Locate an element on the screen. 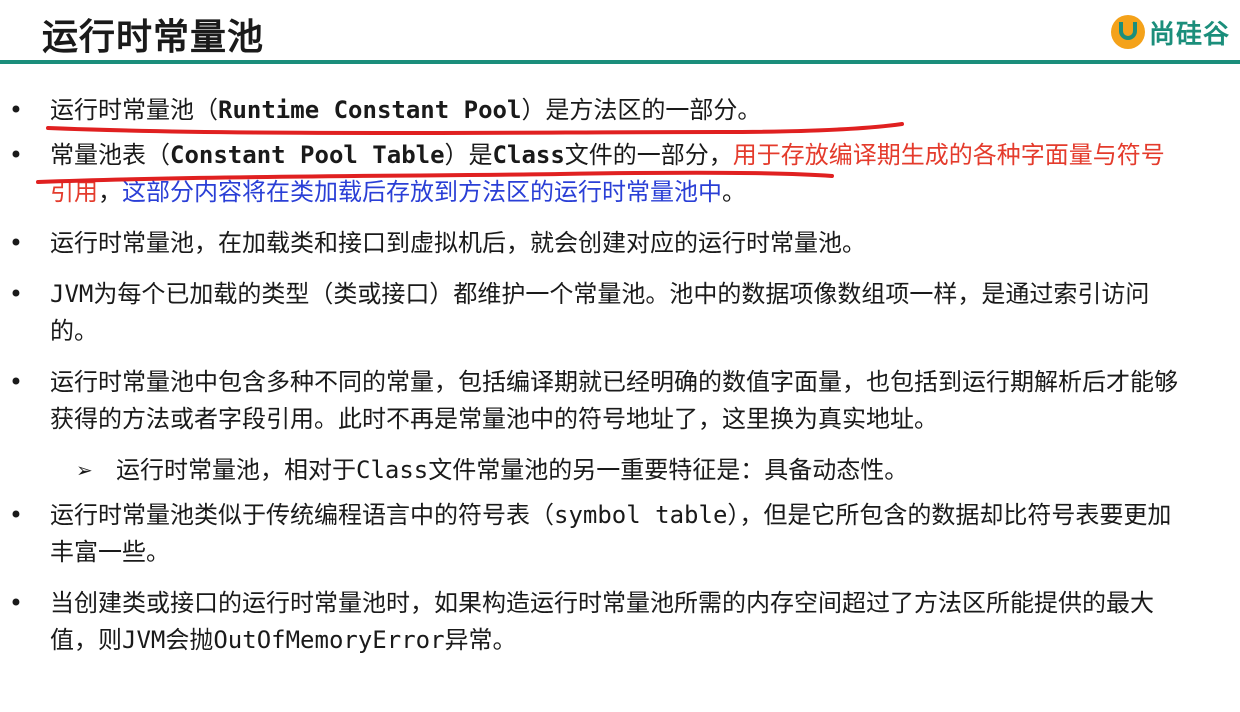 This screenshot has width=1240, height=712. bullet-runtime-constant-pool: • 运行时常量池（Runtime Constant Pool）是方法区的一部分。 is located at coordinates (620, 110).